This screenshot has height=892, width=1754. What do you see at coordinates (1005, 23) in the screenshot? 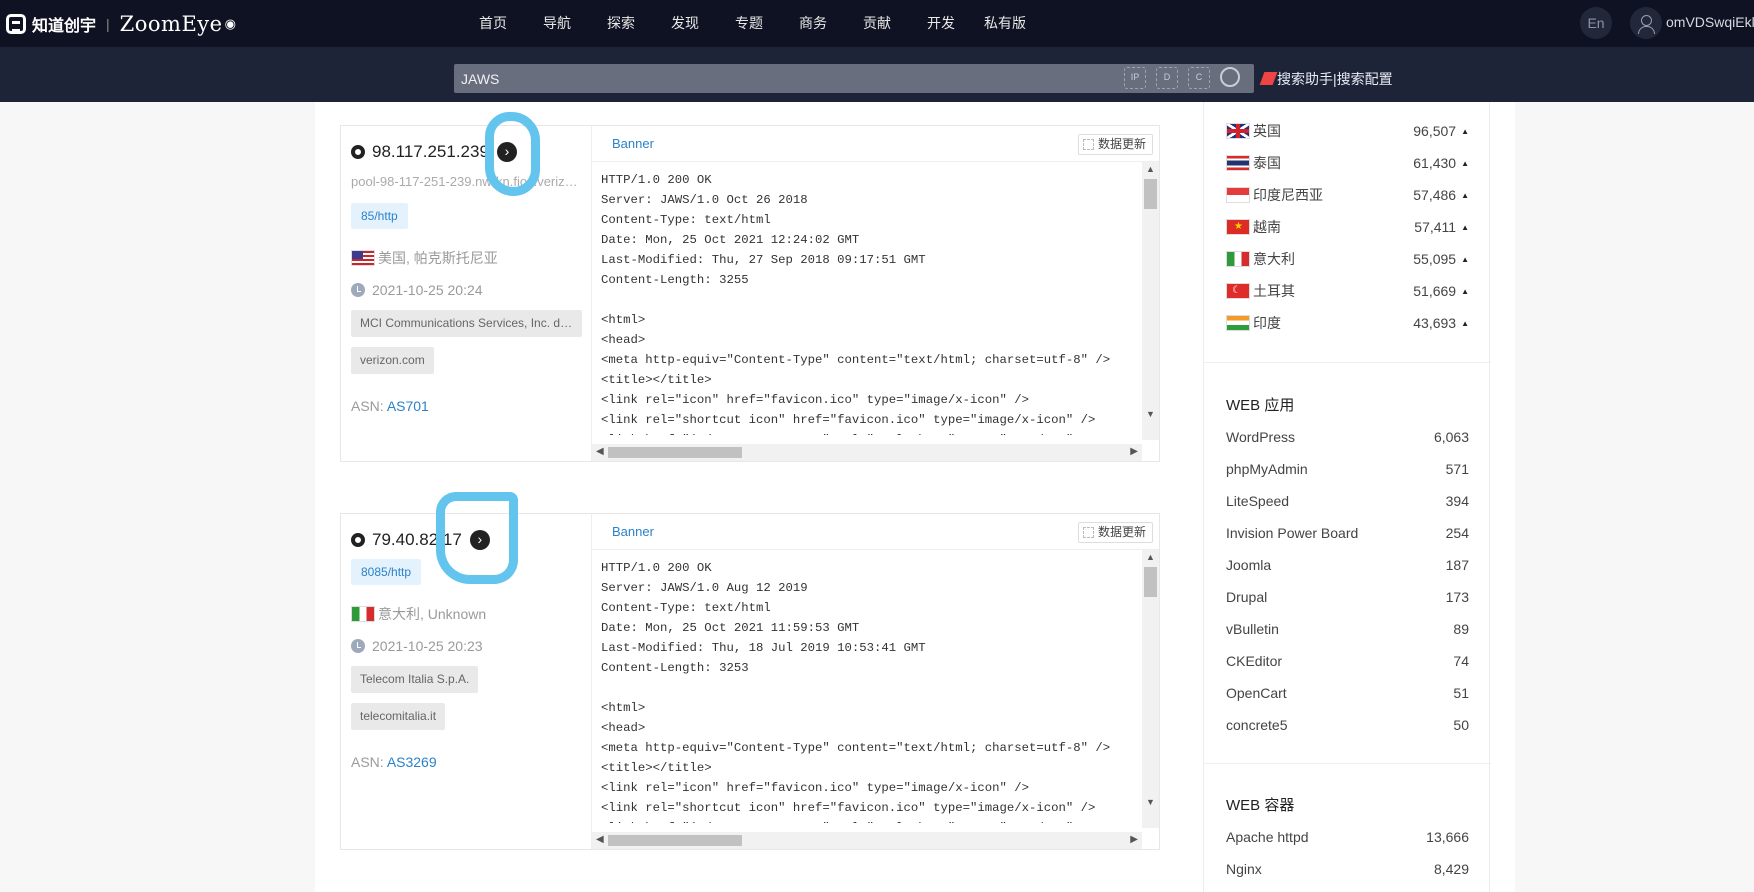
I see `menu-private-edition: 私有版` at bounding box center [1005, 23].